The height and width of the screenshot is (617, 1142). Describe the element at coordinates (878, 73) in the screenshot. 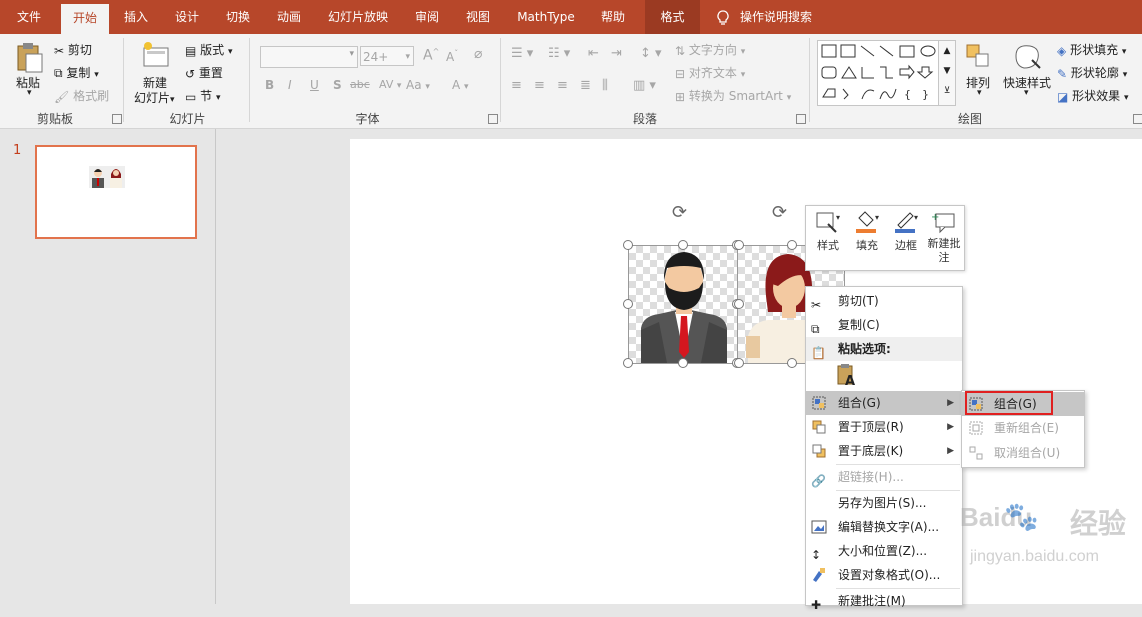

I see `shapes-gallery: { }` at that location.